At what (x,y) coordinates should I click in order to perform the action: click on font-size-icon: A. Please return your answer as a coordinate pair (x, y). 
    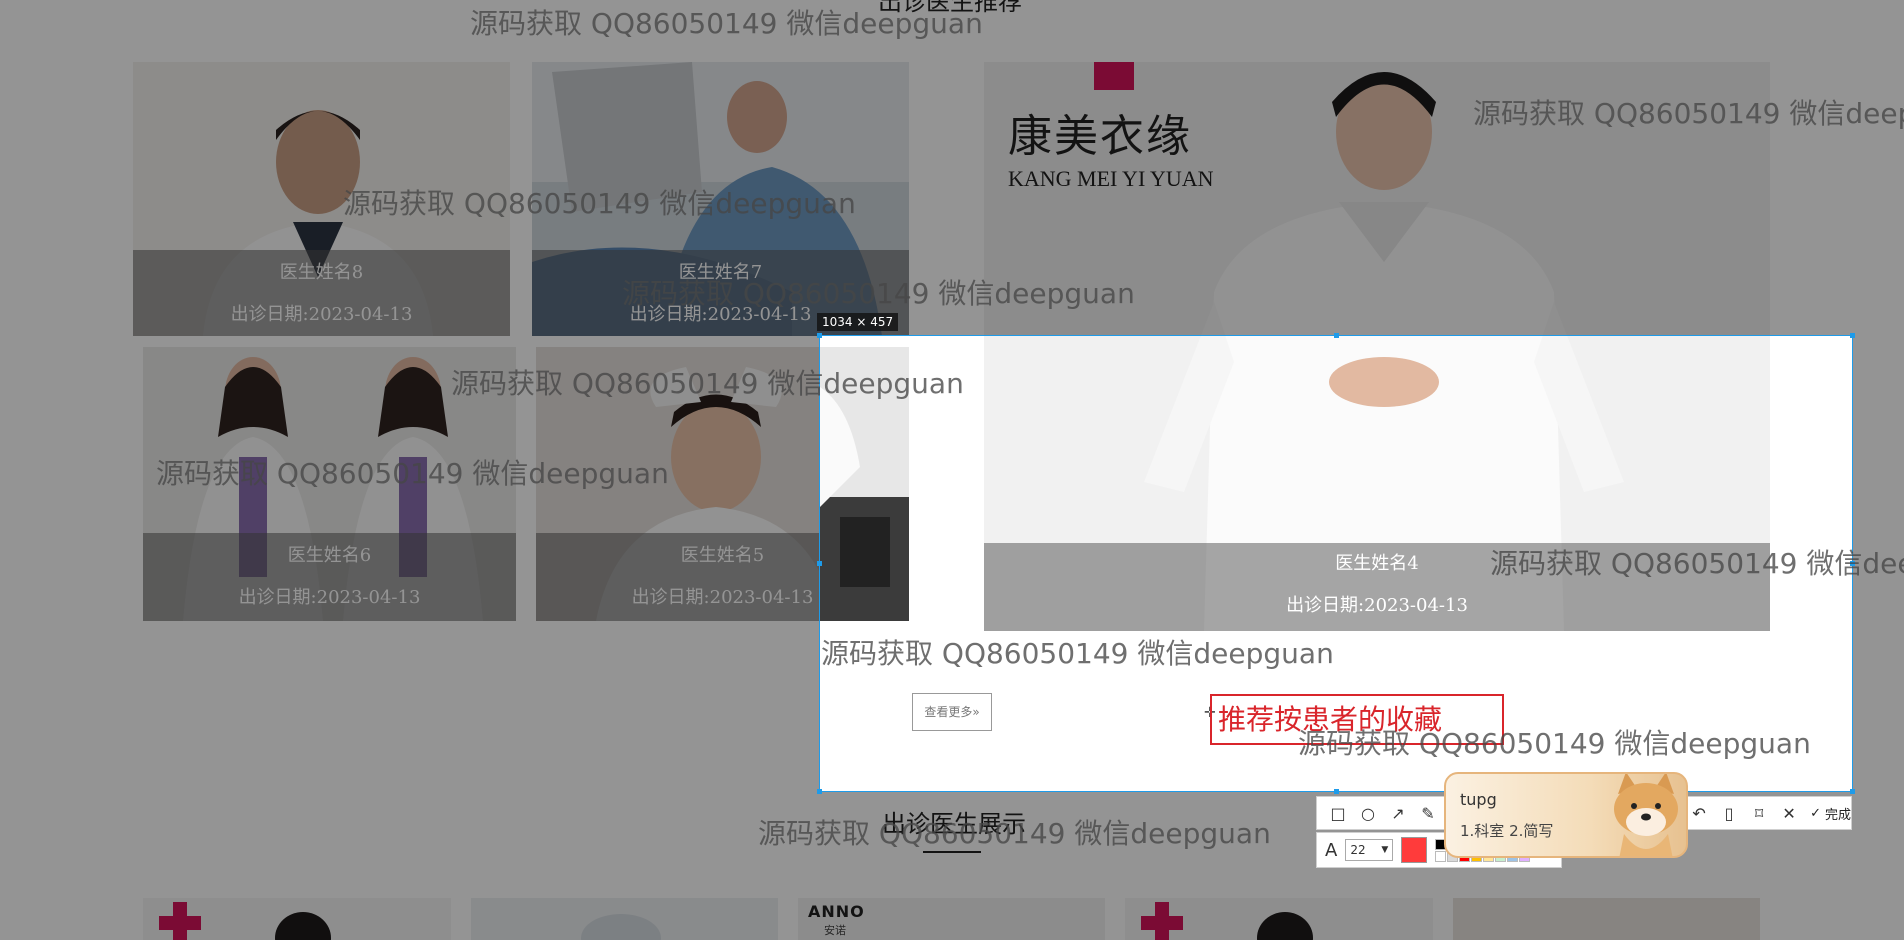
    Looking at the image, I should click on (1331, 850).